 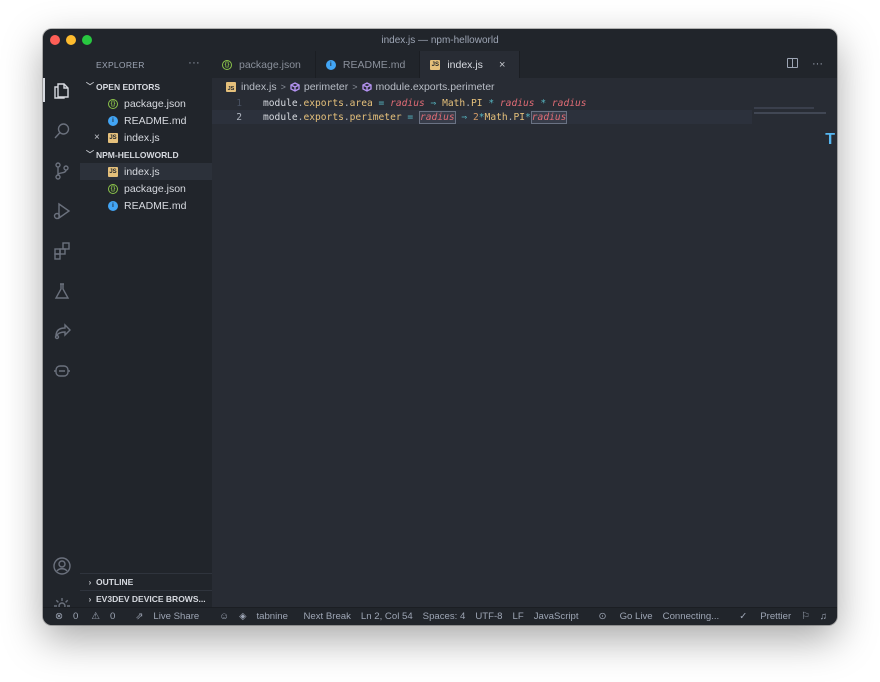 I want to click on more-actions-button: ···, so click(x=817, y=64).